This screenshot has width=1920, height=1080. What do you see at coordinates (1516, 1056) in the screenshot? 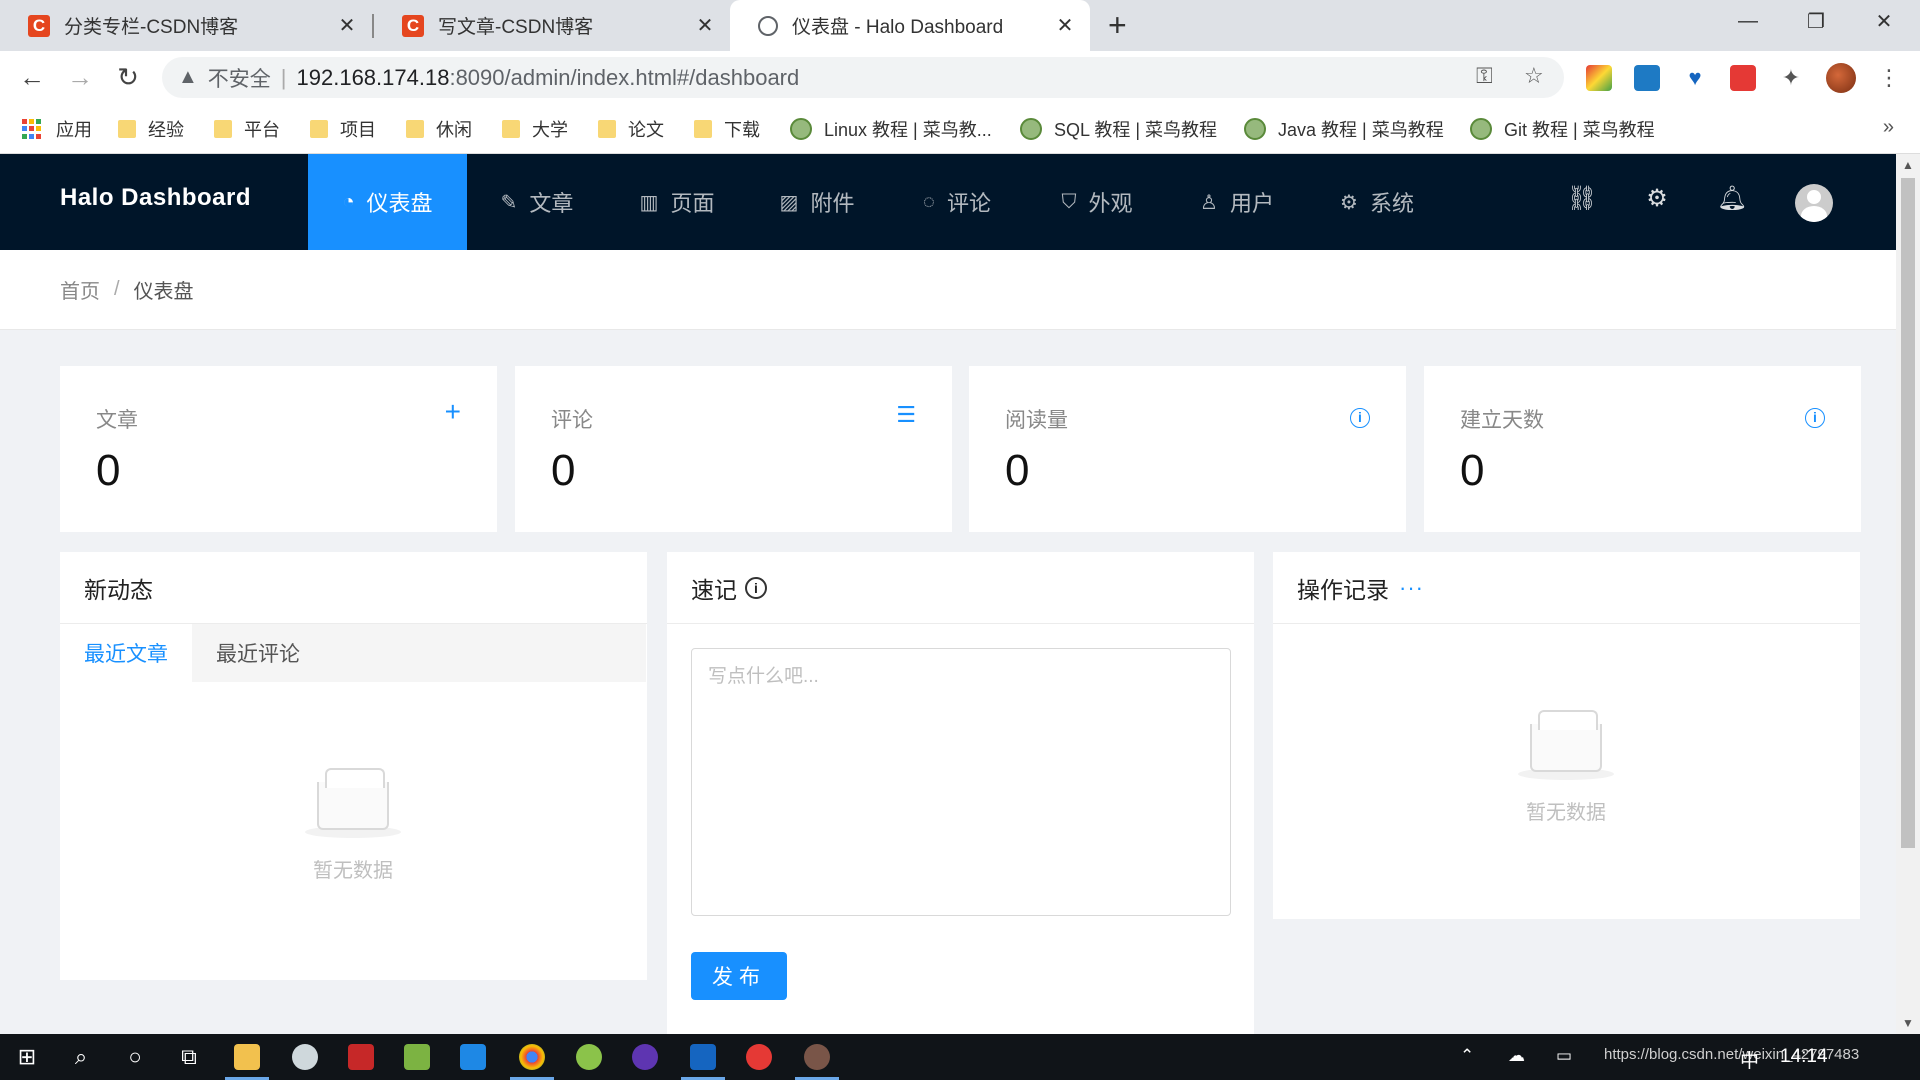
I see `cloud-icon: ☁` at bounding box center [1516, 1056].